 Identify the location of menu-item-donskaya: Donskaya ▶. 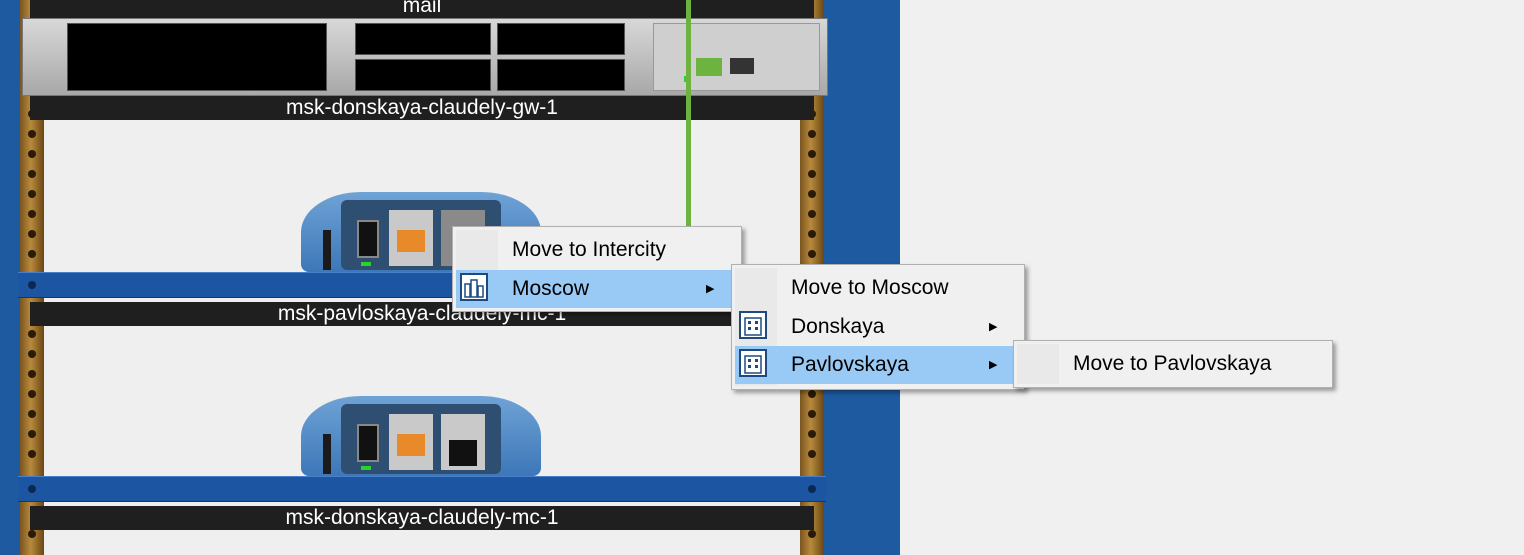
(878, 327).